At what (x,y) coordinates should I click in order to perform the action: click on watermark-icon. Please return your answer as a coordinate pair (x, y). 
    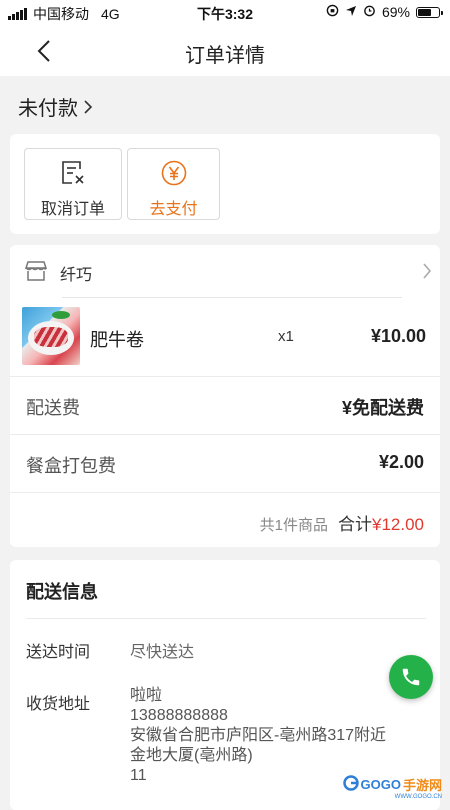
    Looking at the image, I should click on (350, 784).